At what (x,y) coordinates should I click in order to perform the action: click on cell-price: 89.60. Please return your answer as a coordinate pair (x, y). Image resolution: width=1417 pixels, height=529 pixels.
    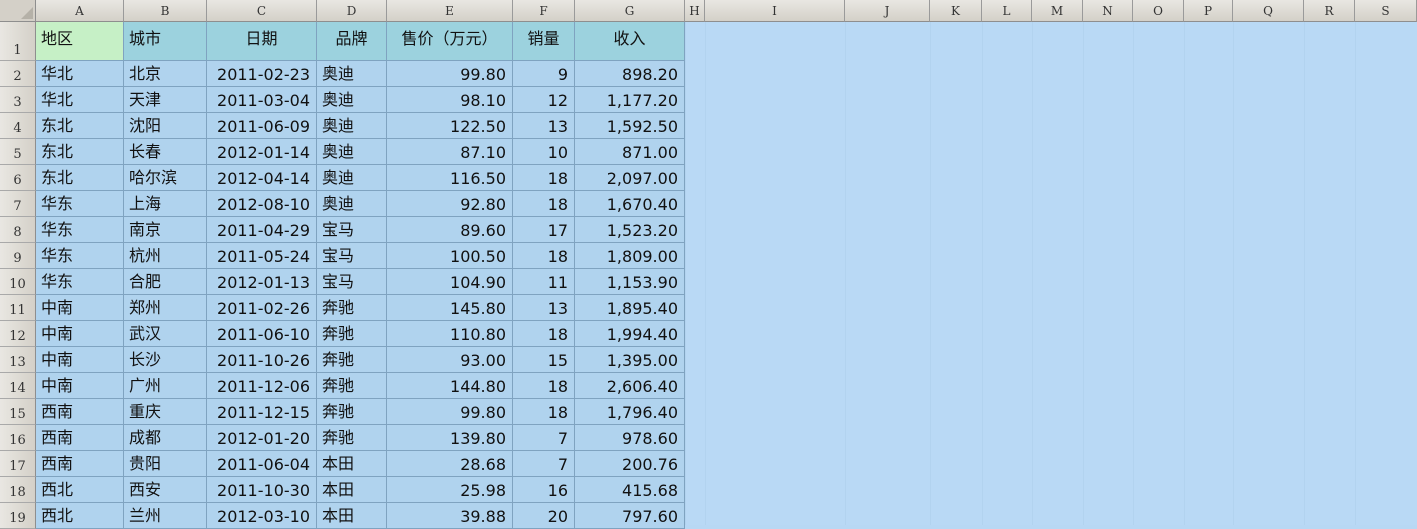
    Looking at the image, I should click on (450, 230).